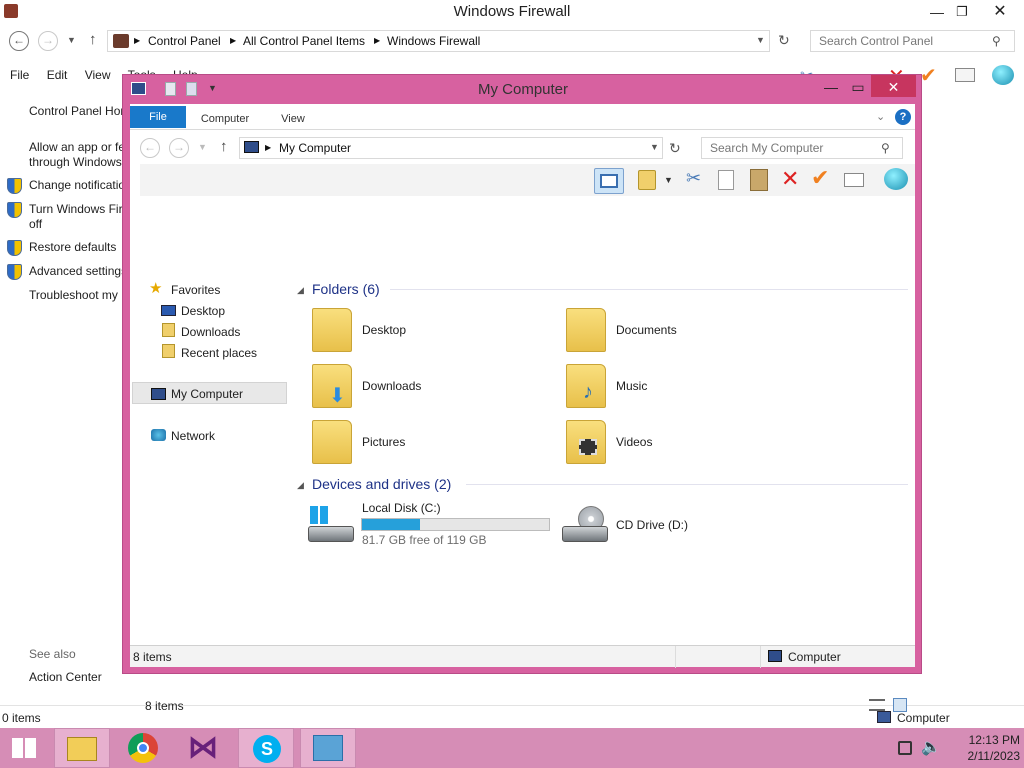 The image size is (1024, 768). What do you see at coordinates (586, 330) in the screenshot?
I see `documents-folder-icon` at bounding box center [586, 330].